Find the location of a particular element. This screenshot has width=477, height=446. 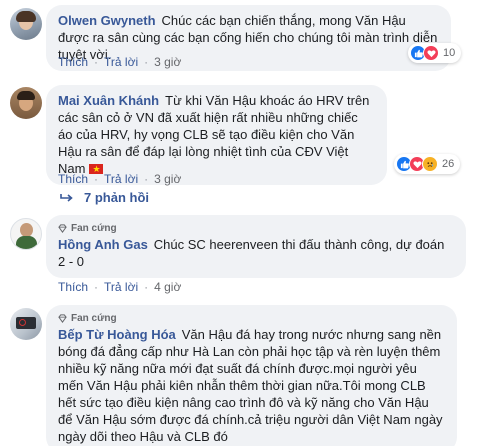

comment-author: Hồng Anh Gas is located at coordinates (103, 244).